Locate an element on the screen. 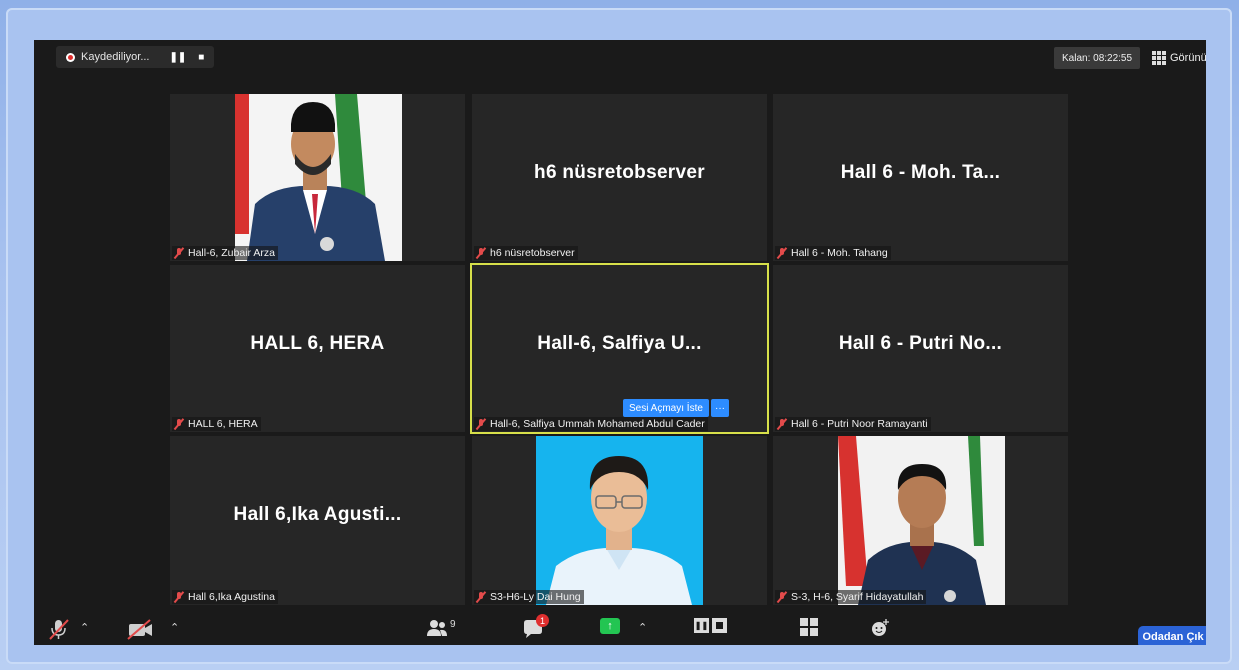  start-video-button is located at coordinates (140, 629).